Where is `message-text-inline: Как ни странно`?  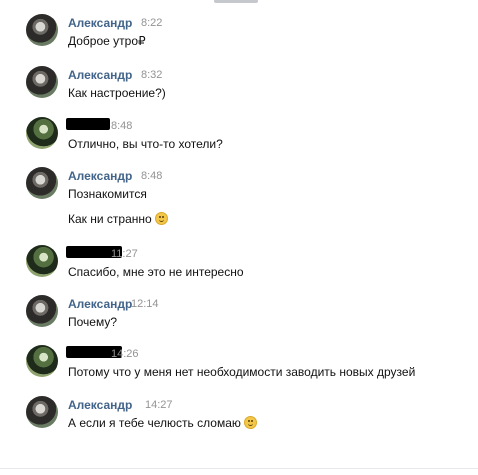 message-text-inline: Как ни странно is located at coordinates (110, 219).